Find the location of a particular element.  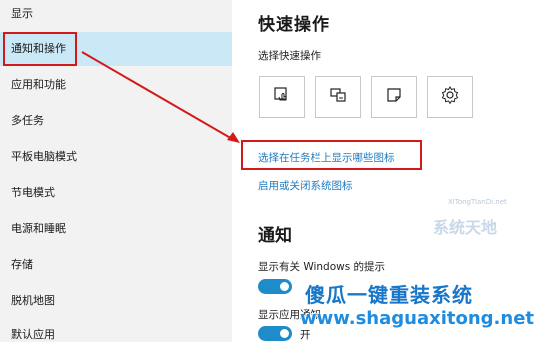

watermark-logo-small: XiTongTianDi.net is located at coordinates (477, 202).